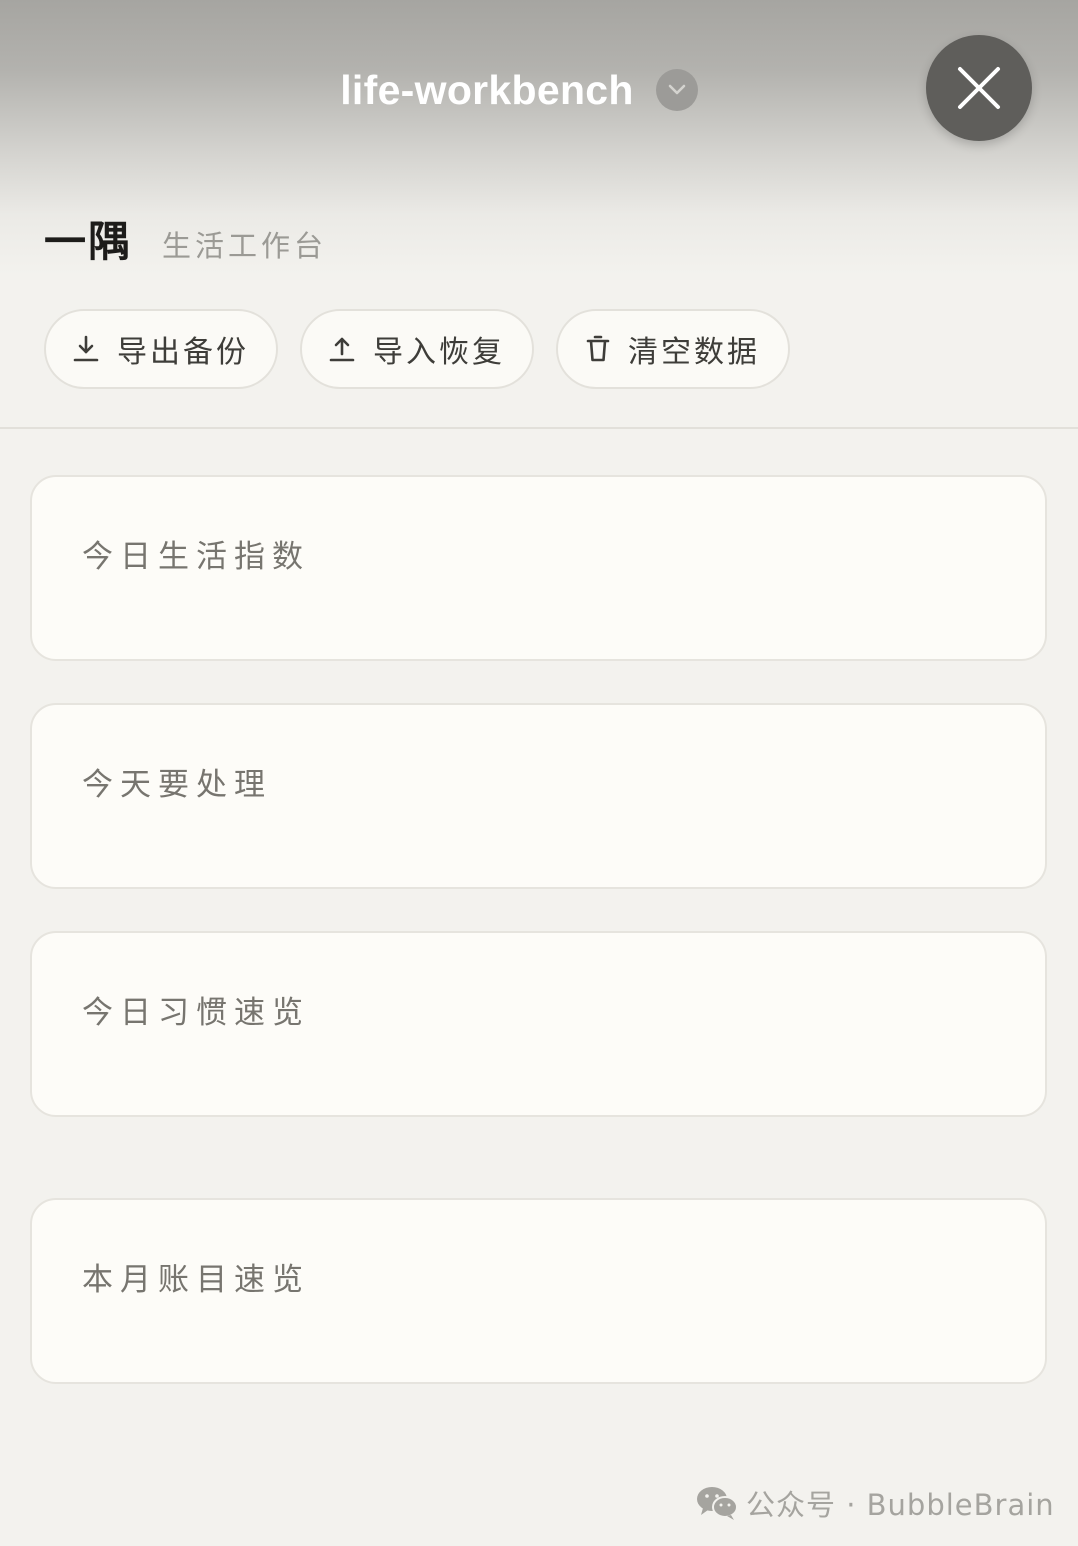 This screenshot has height=1546, width=1078. Describe the element at coordinates (694, 352) in the screenshot. I see `clear-data-label: 清空数据` at that location.